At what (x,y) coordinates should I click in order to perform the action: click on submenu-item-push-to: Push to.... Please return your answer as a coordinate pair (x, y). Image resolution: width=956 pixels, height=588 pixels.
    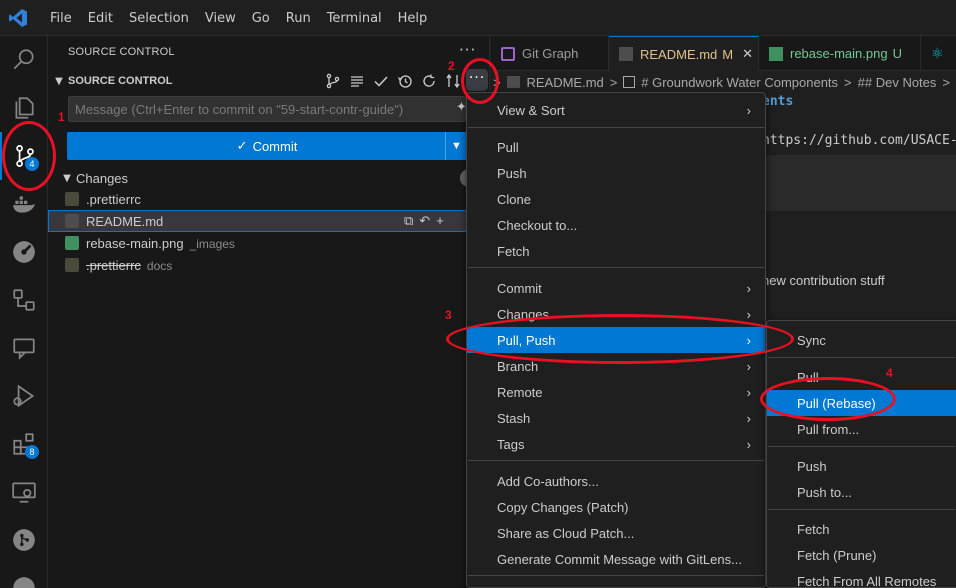
    Looking at the image, I should click on (861, 492).